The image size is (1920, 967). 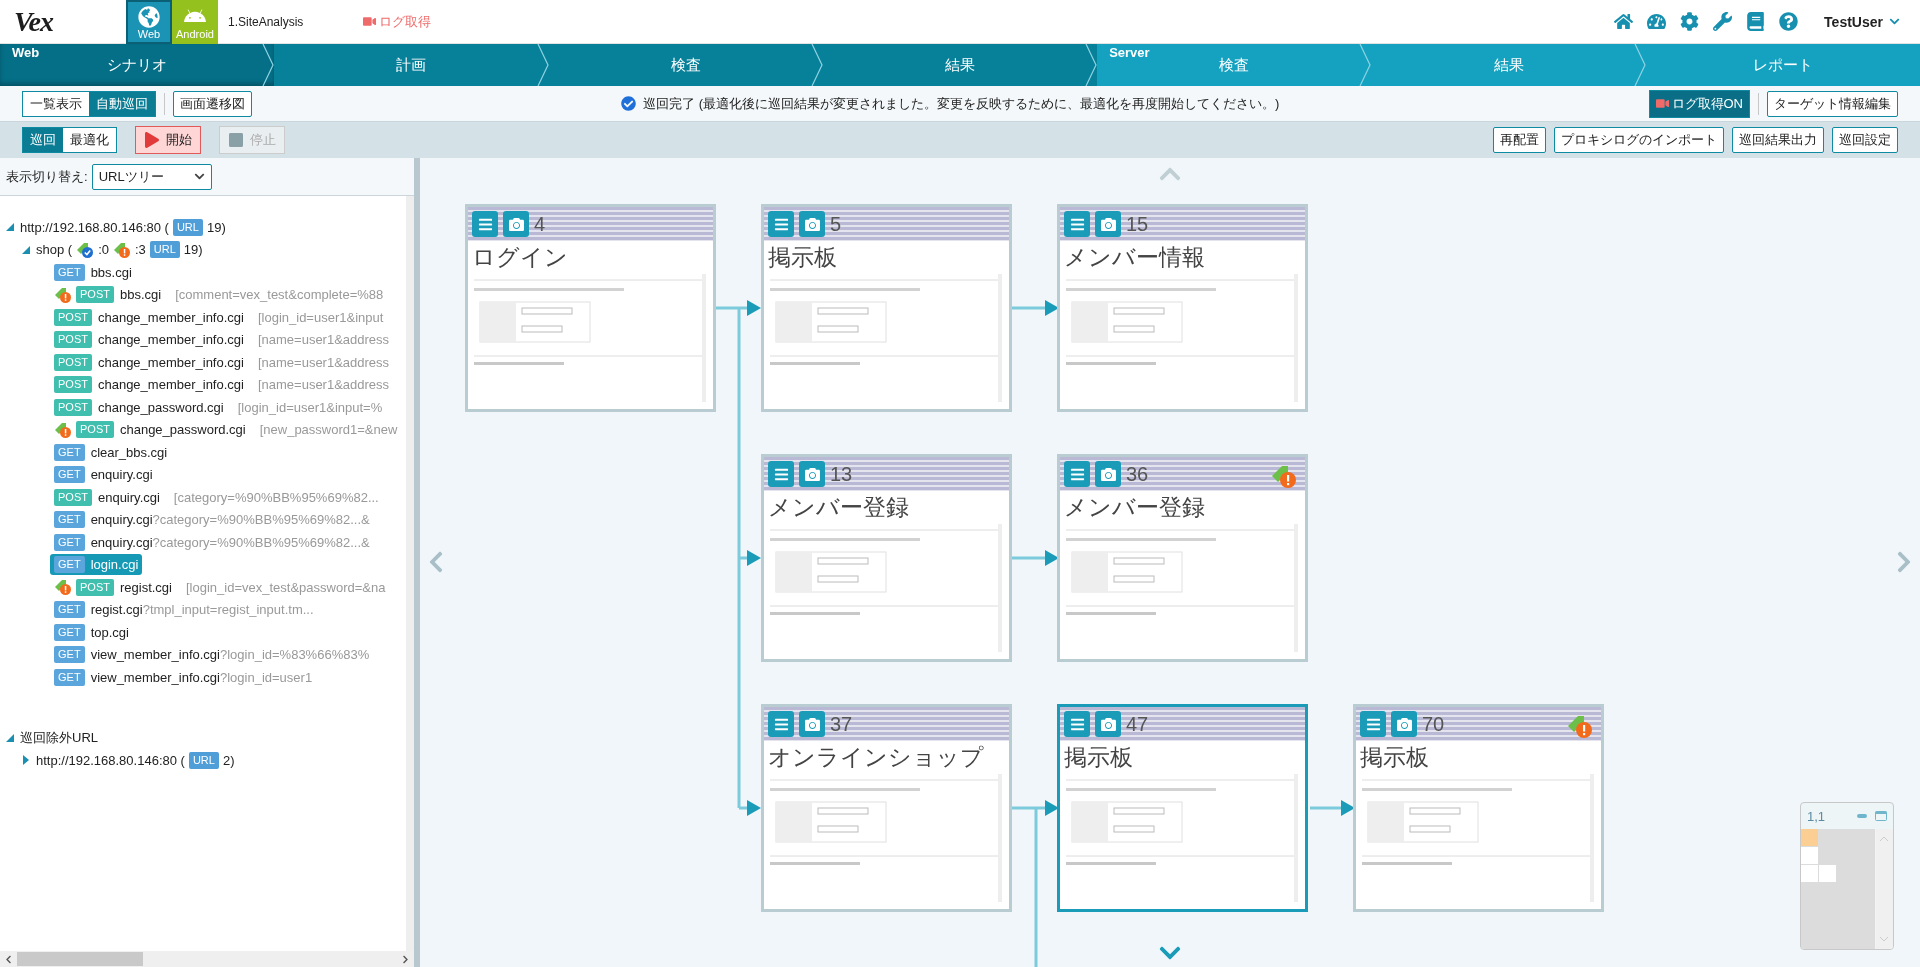 What do you see at coordinates (1137, 724) in the screenshot?
I see `screen-number: 47` at bounding box center [1137, 724].